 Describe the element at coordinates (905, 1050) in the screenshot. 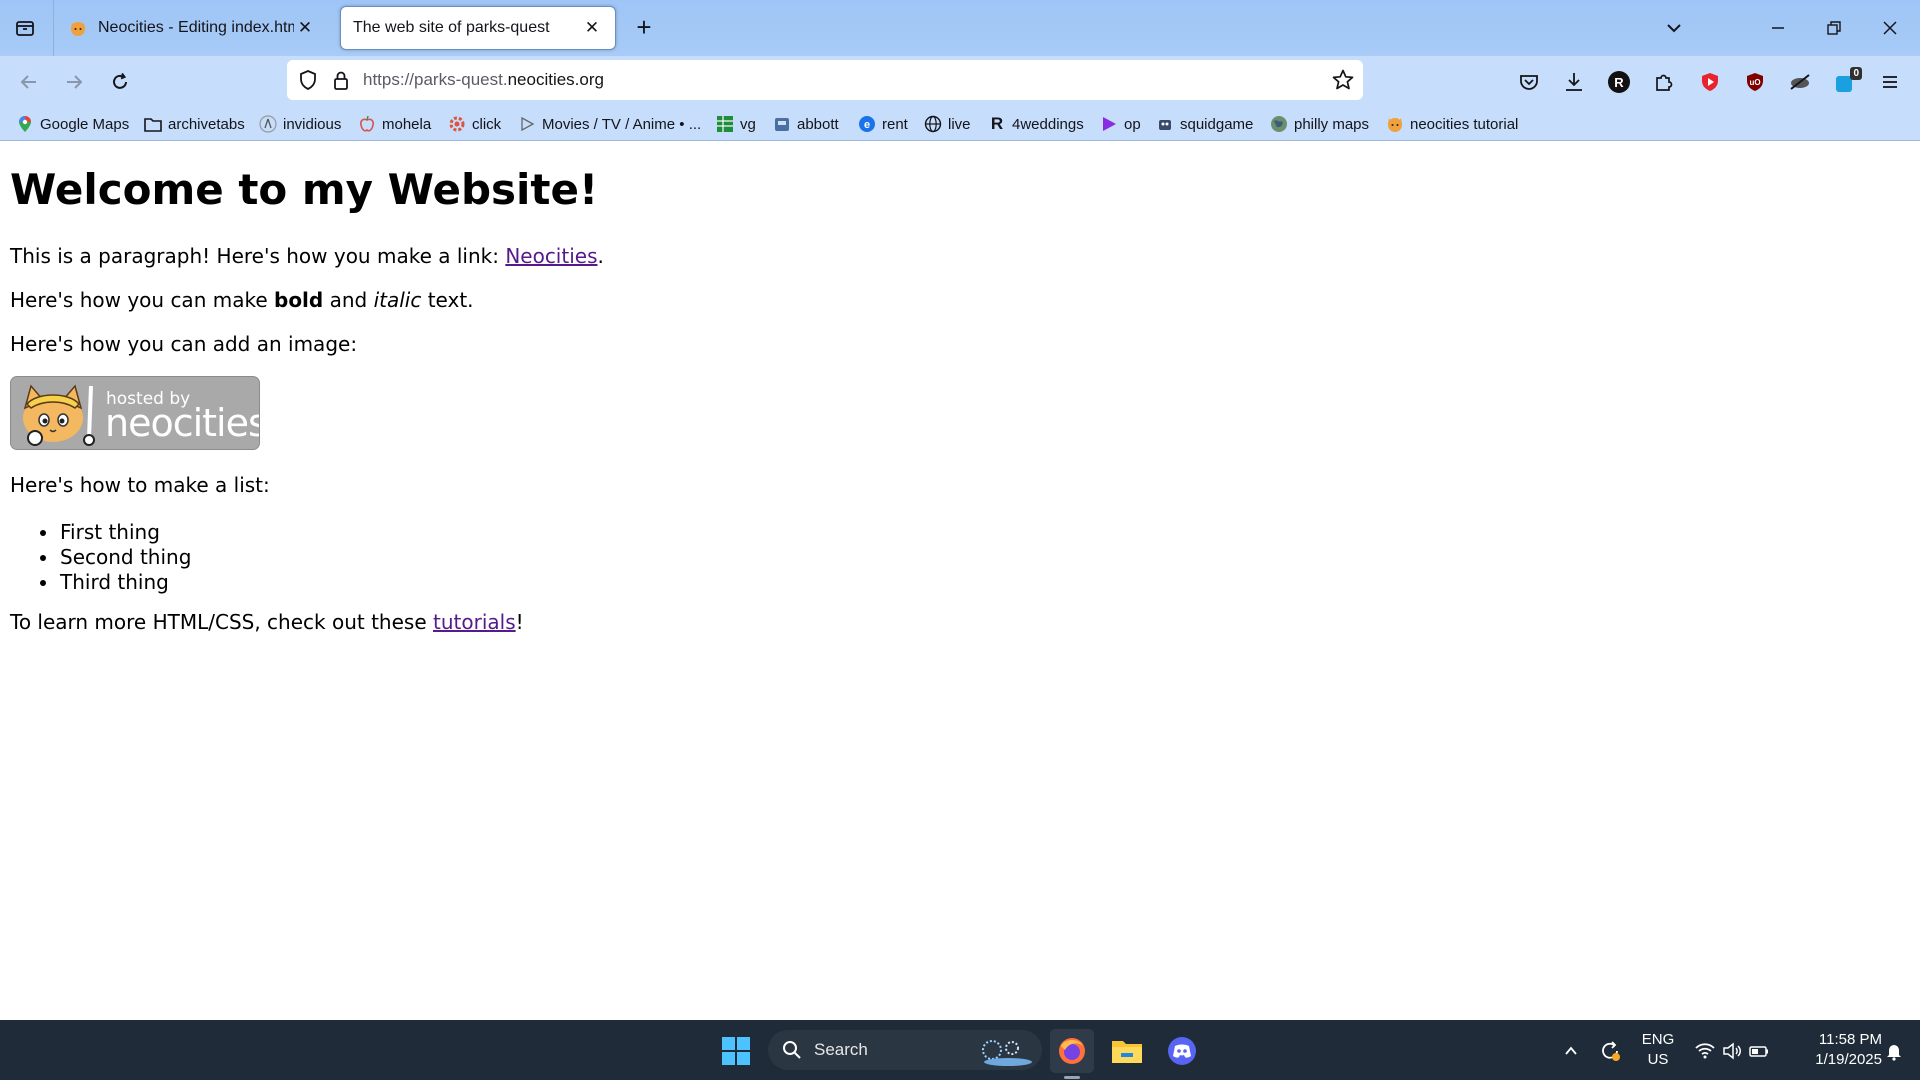

I see `taskbar-search: Search` at that location.